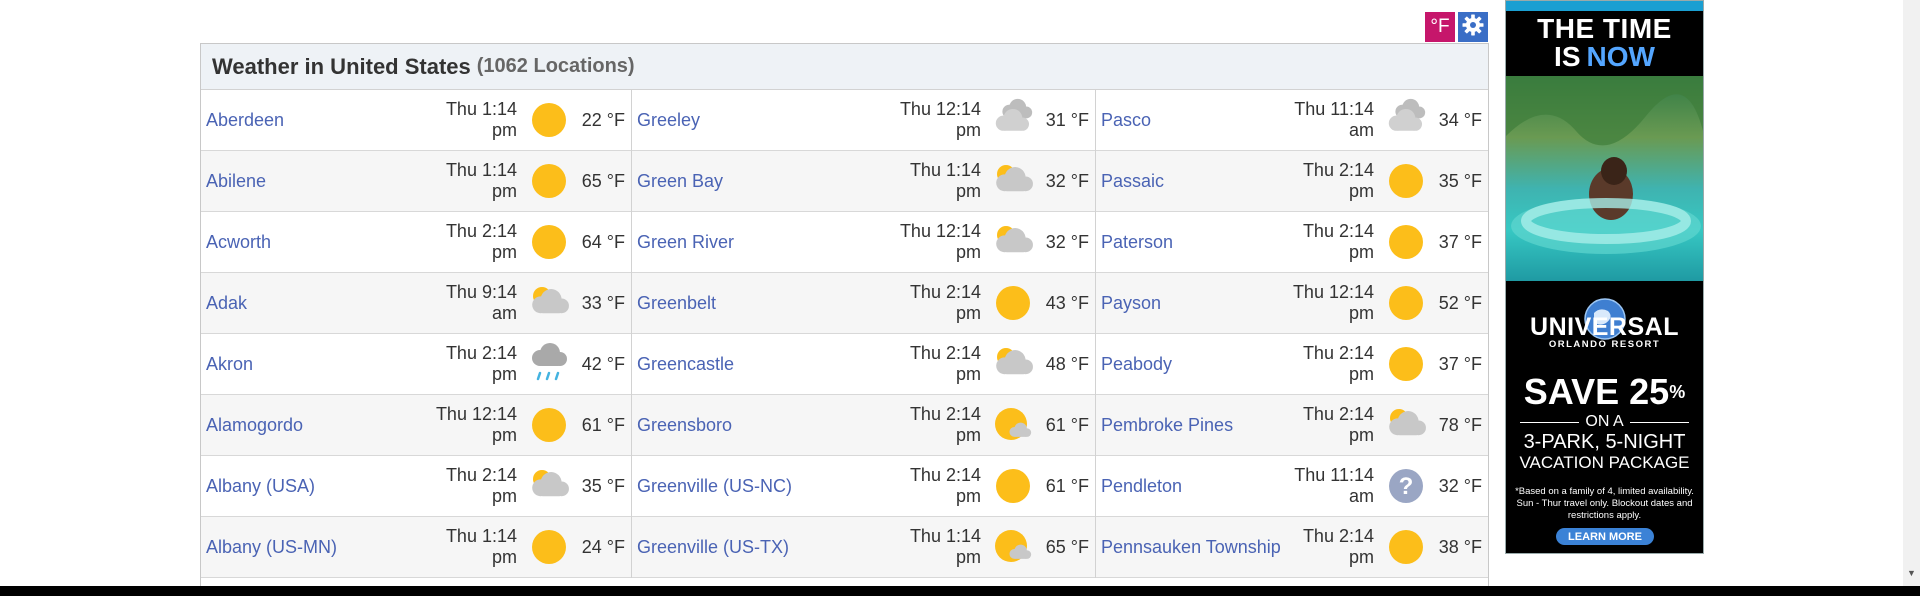 The height and width of the screenshot is (596, 1920). I want to click on ad-brand-sub: ORLANDO RESORT, so click(1604, 344).